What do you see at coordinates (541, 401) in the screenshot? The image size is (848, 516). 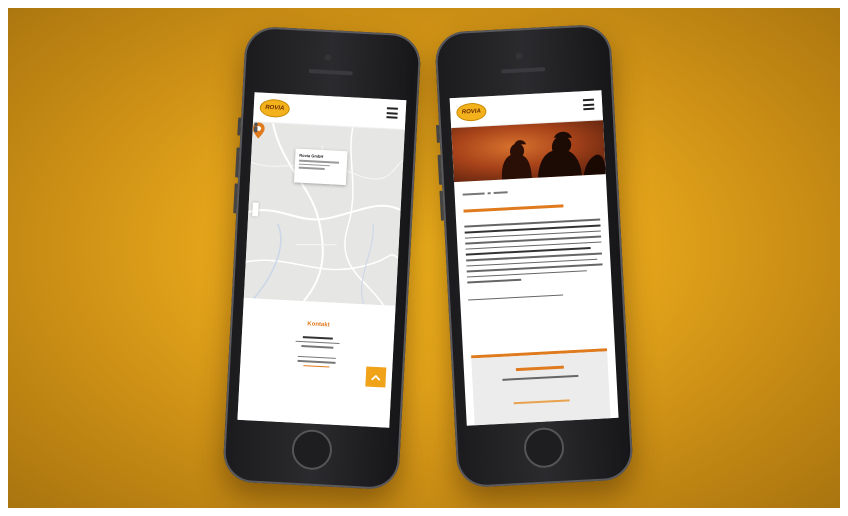 I see `cta-link` at bounding box center [541, 401].